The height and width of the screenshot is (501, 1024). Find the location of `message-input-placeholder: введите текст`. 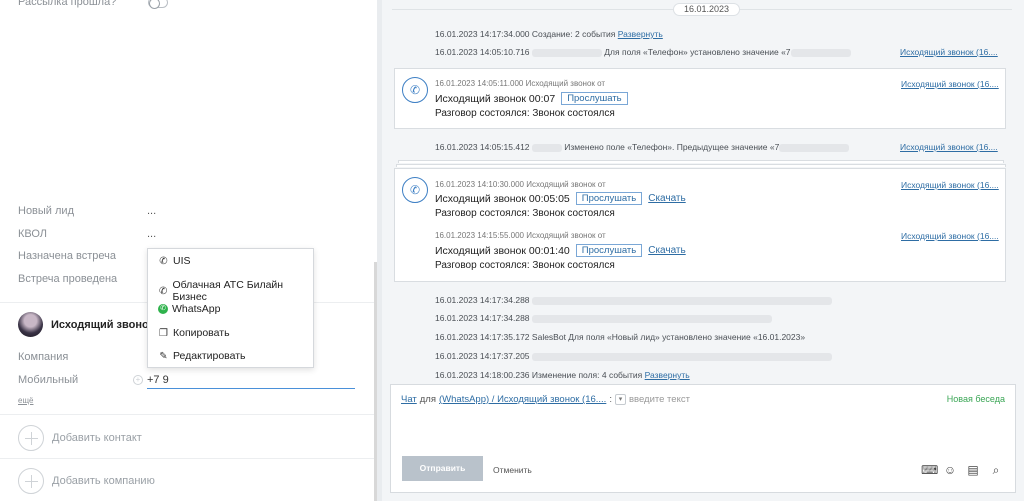

message-input-placeholder: введите текст is located at coordinates (659, 399).